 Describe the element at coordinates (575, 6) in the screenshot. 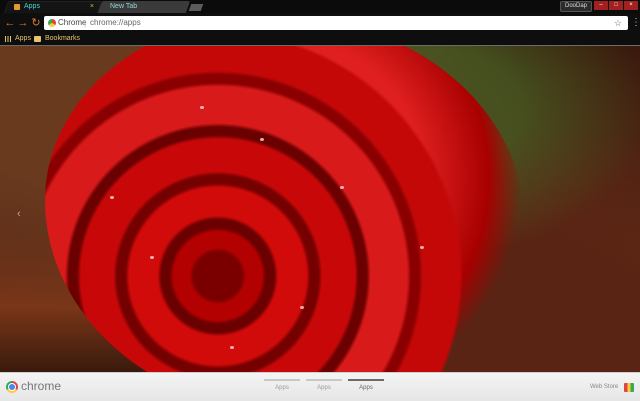

I see `profile-button: DooDap` at that location.